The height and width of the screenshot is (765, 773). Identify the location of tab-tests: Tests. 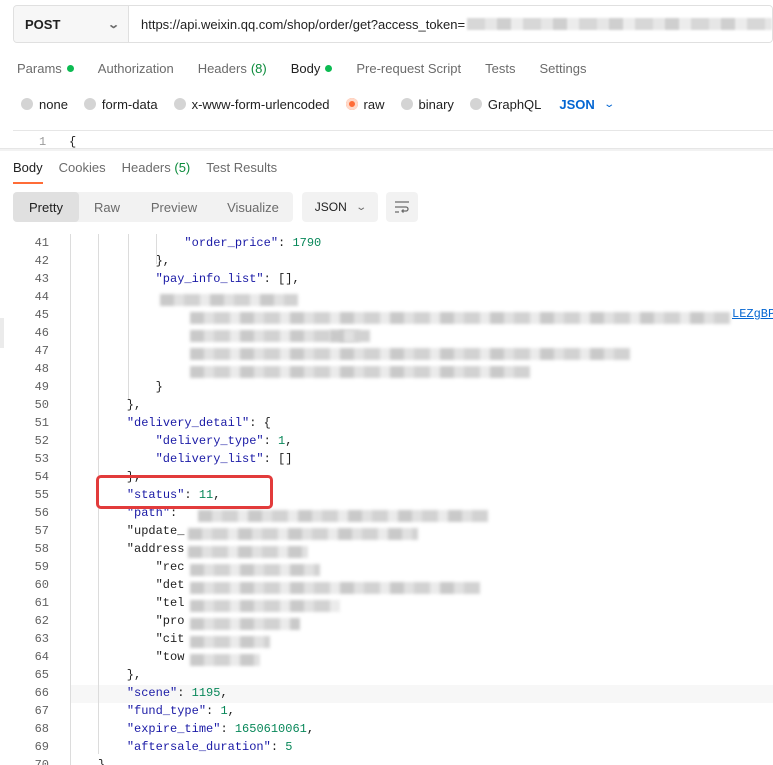
(500, 68).